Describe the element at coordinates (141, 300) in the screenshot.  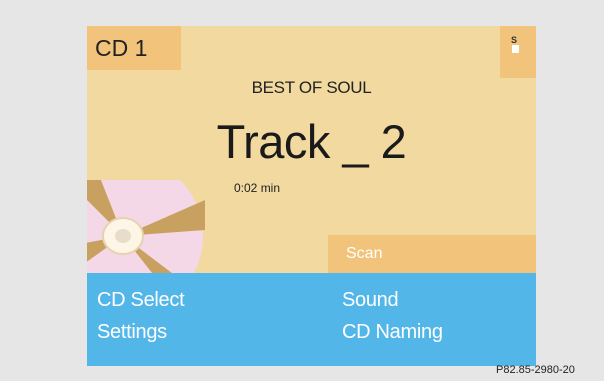
I see `cd-select-menu-item: CD Select` at that location.